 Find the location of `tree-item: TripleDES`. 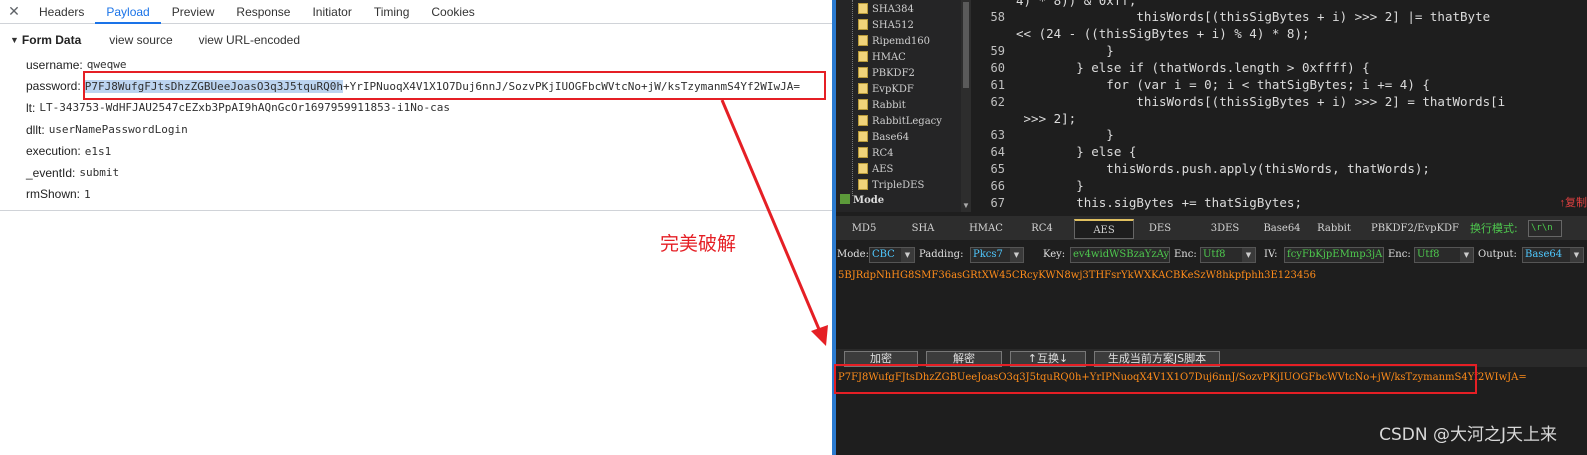

tree-item: TripleDES is located at coordinates (891, 186).